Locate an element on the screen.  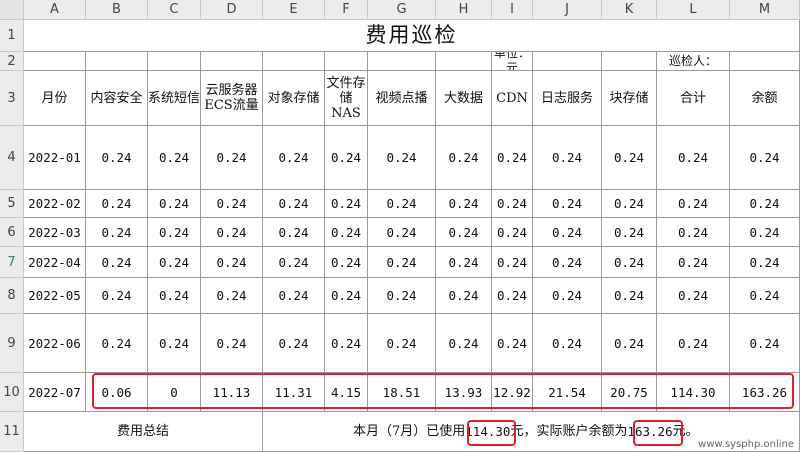
header-cell-1: 月份 is located at coordinates (55, 98).